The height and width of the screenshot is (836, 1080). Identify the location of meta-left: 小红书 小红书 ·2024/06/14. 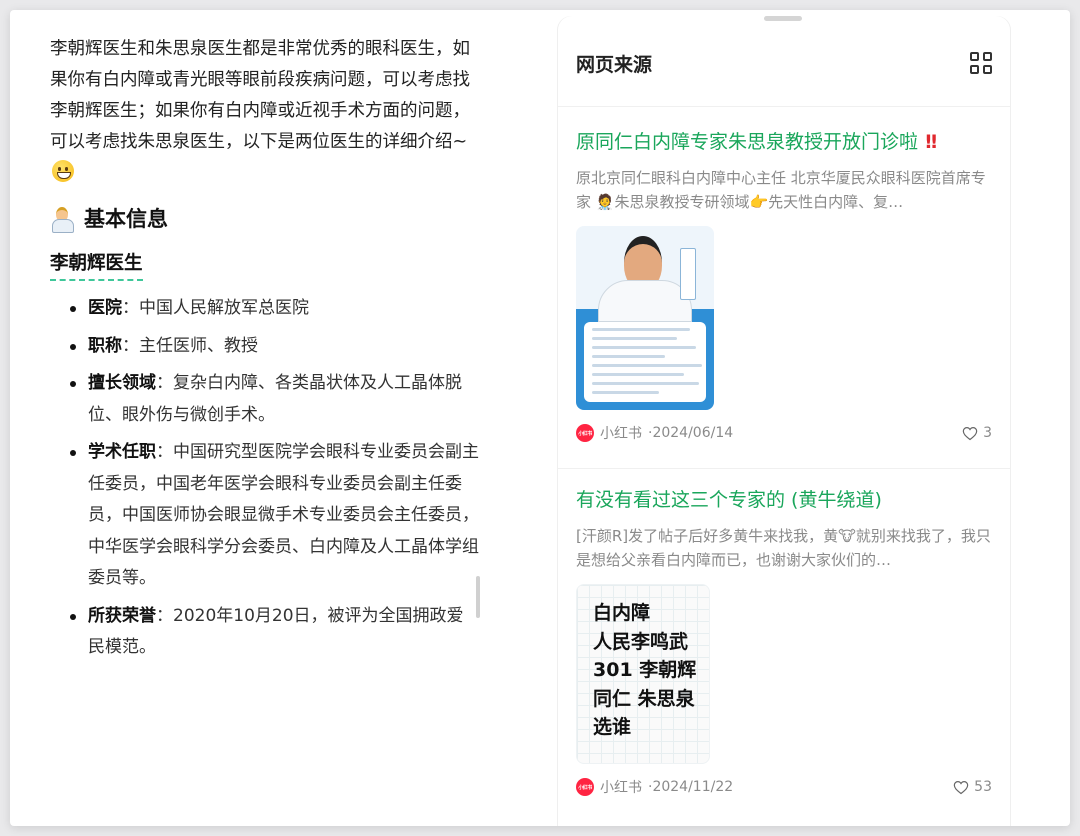
(654, 433).